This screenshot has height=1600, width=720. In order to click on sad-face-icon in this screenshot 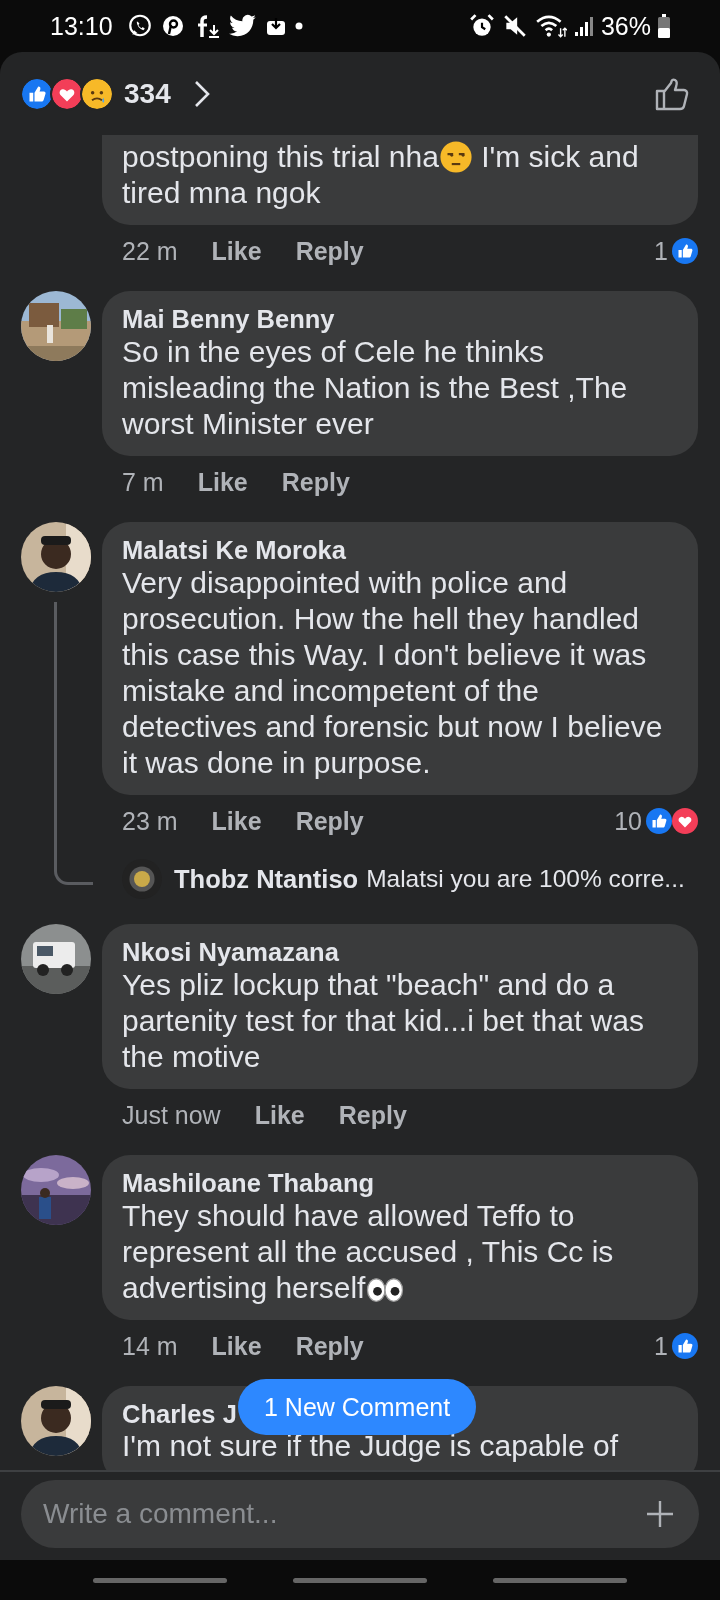, I will do `click(97, 93)`.